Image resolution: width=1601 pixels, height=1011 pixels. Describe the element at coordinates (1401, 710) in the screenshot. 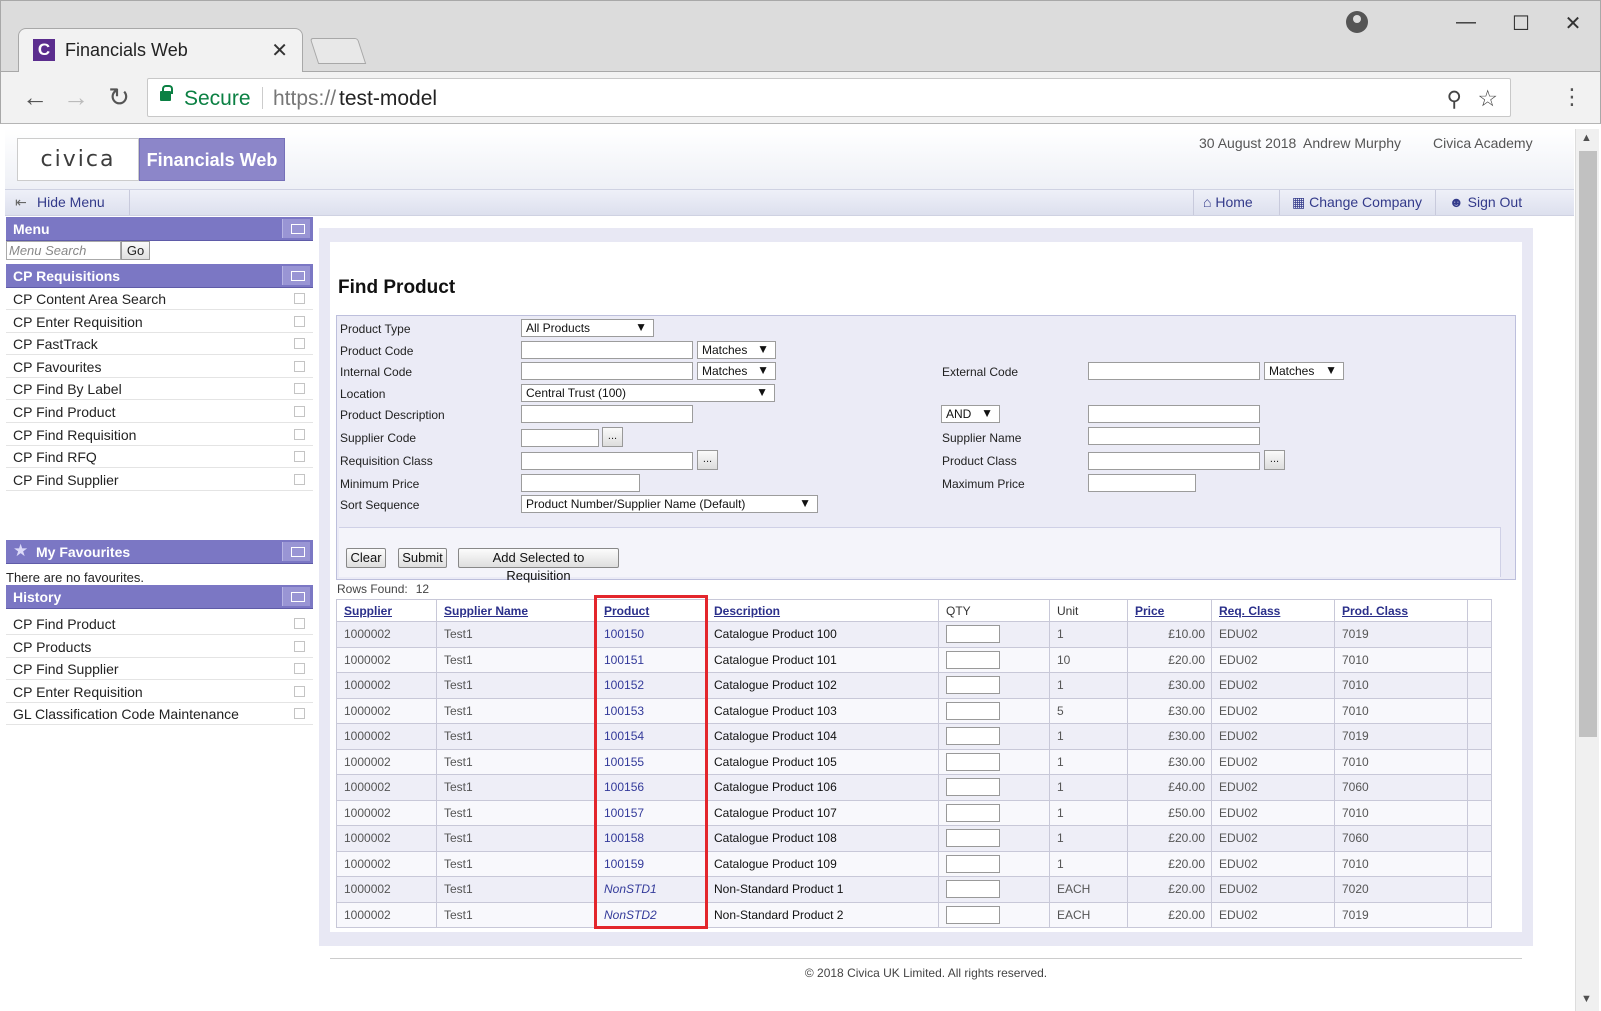

I see `cell-prod-class: 7010` at that location.